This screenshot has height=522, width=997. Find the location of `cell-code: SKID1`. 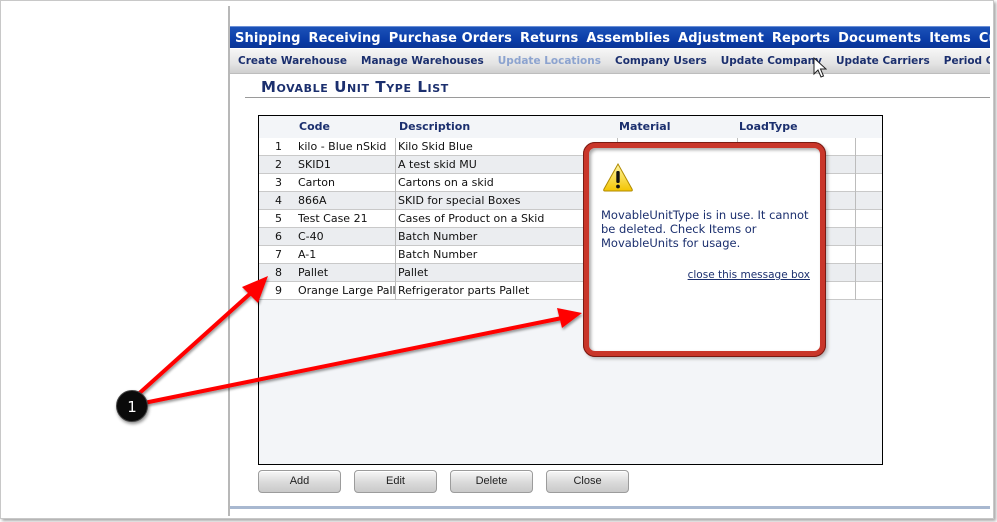

cell-code: SKID1 is located at coordinates (347, 165).